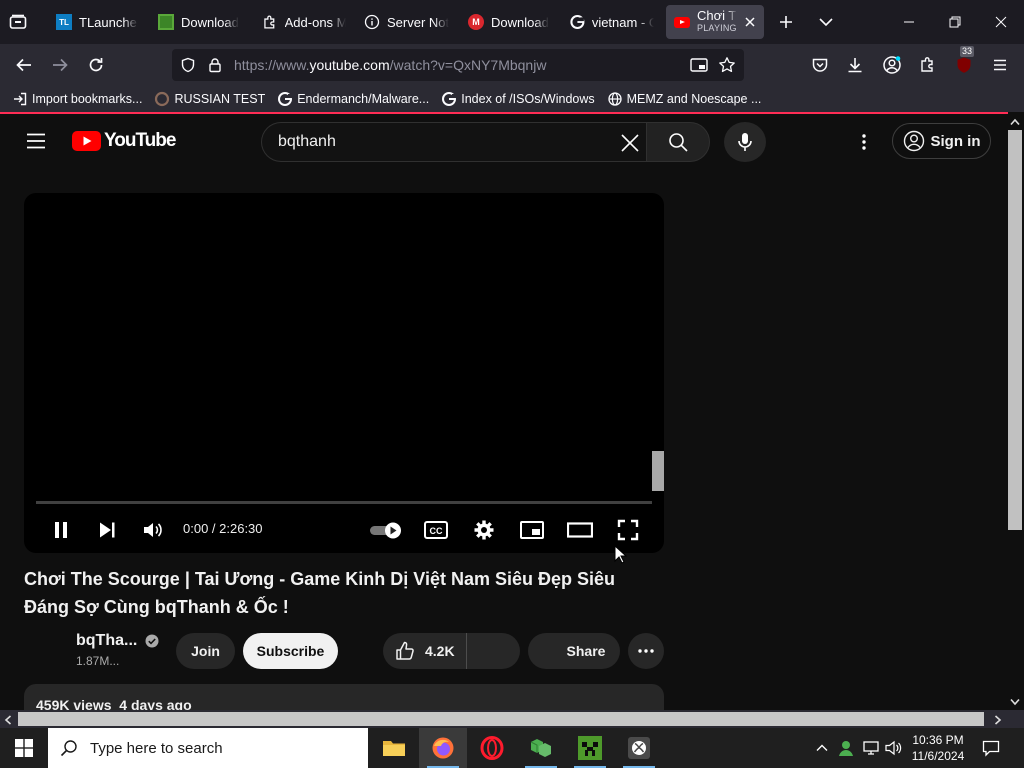  I want to click on minimize-icon, so click(909, 22).